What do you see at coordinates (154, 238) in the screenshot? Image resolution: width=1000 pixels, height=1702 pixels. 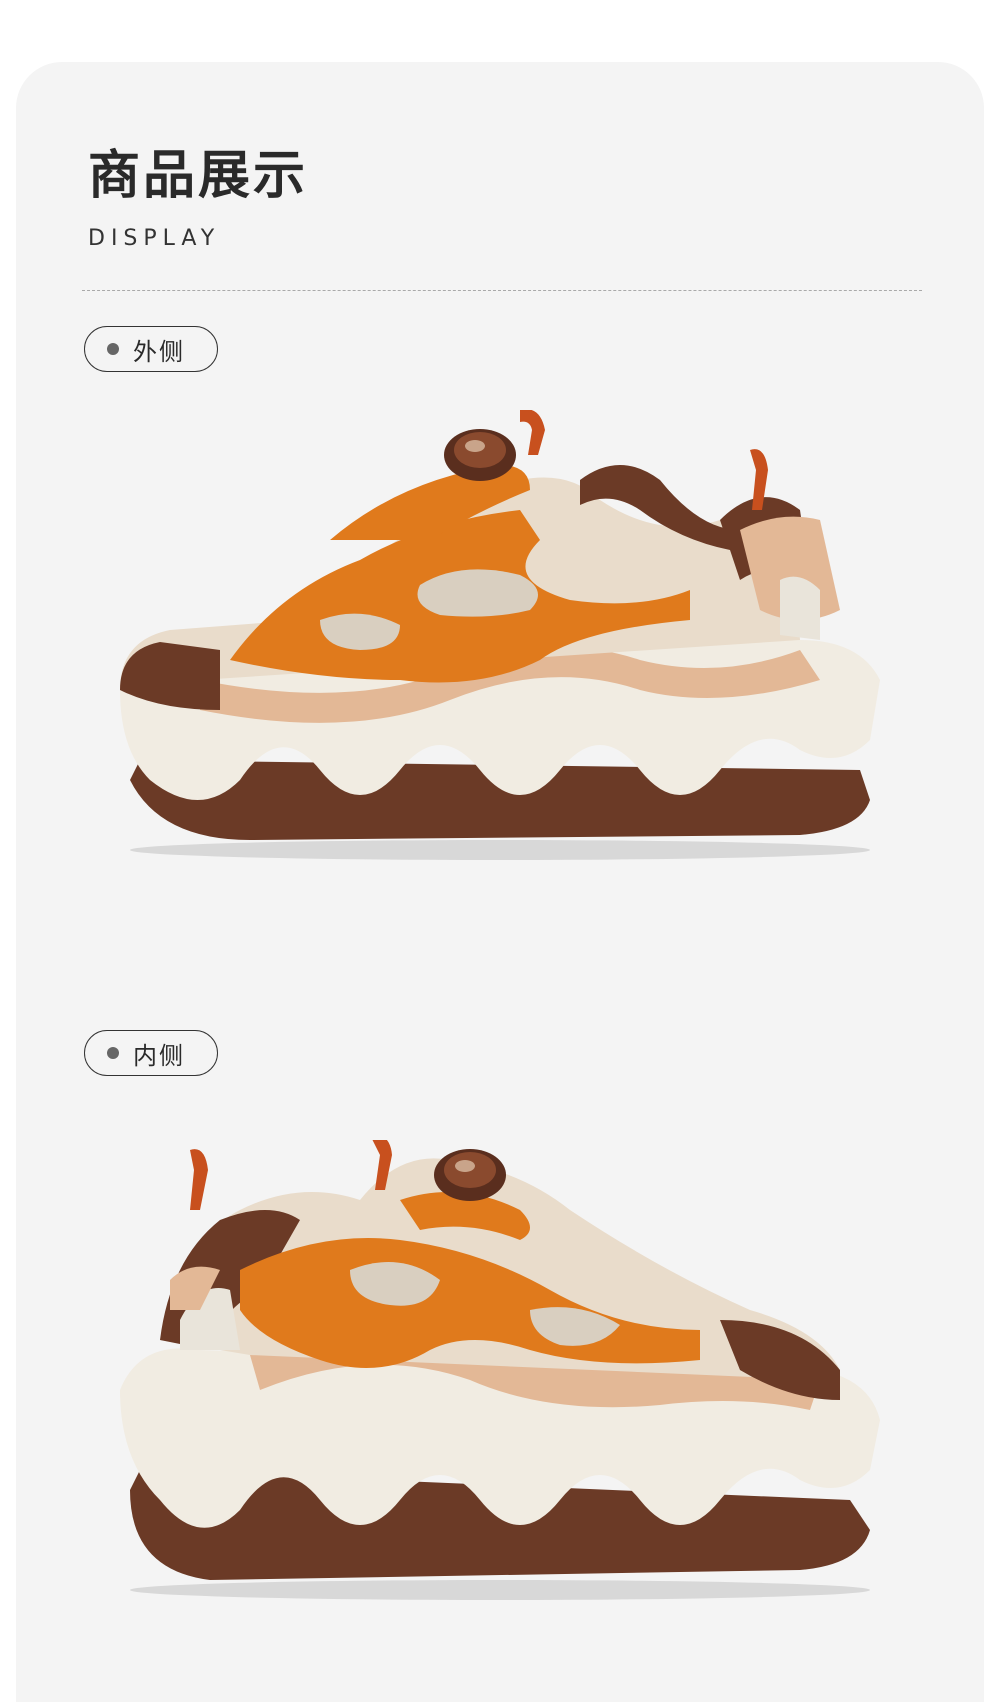 I see `section-subtitle: DISPLAY` at bounding box center [154, 238].